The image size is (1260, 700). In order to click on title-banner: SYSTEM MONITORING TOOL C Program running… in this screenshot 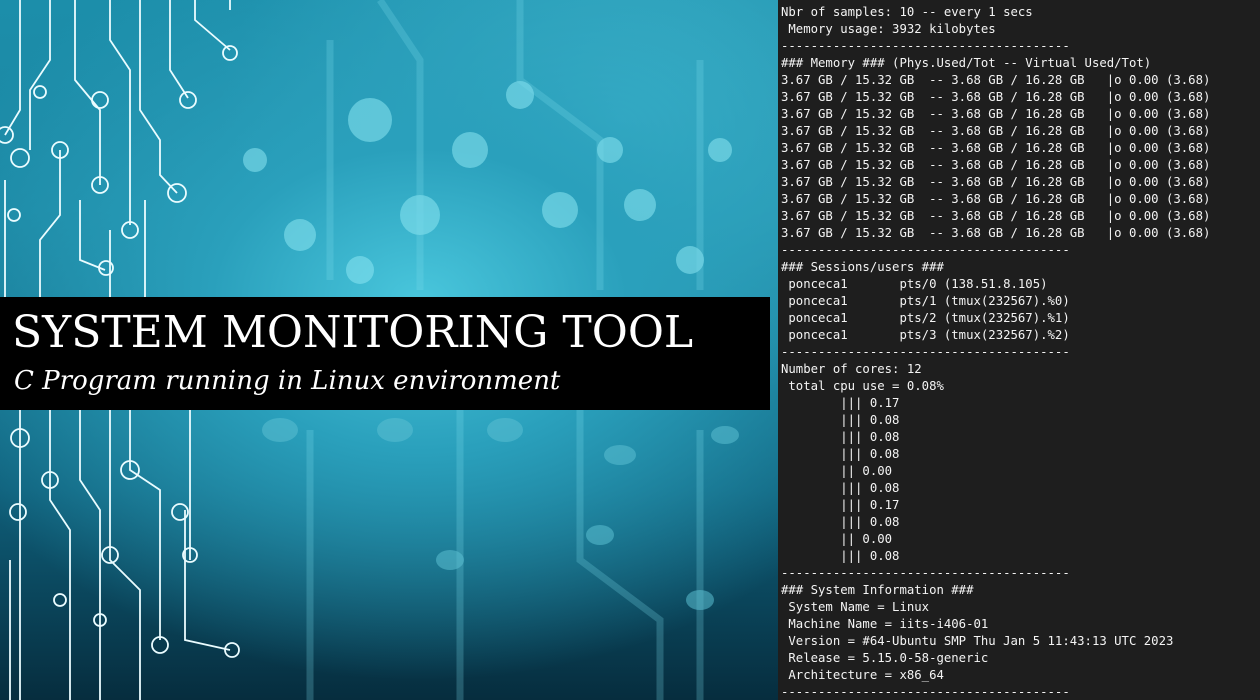, I will do `click(385, 353)`.